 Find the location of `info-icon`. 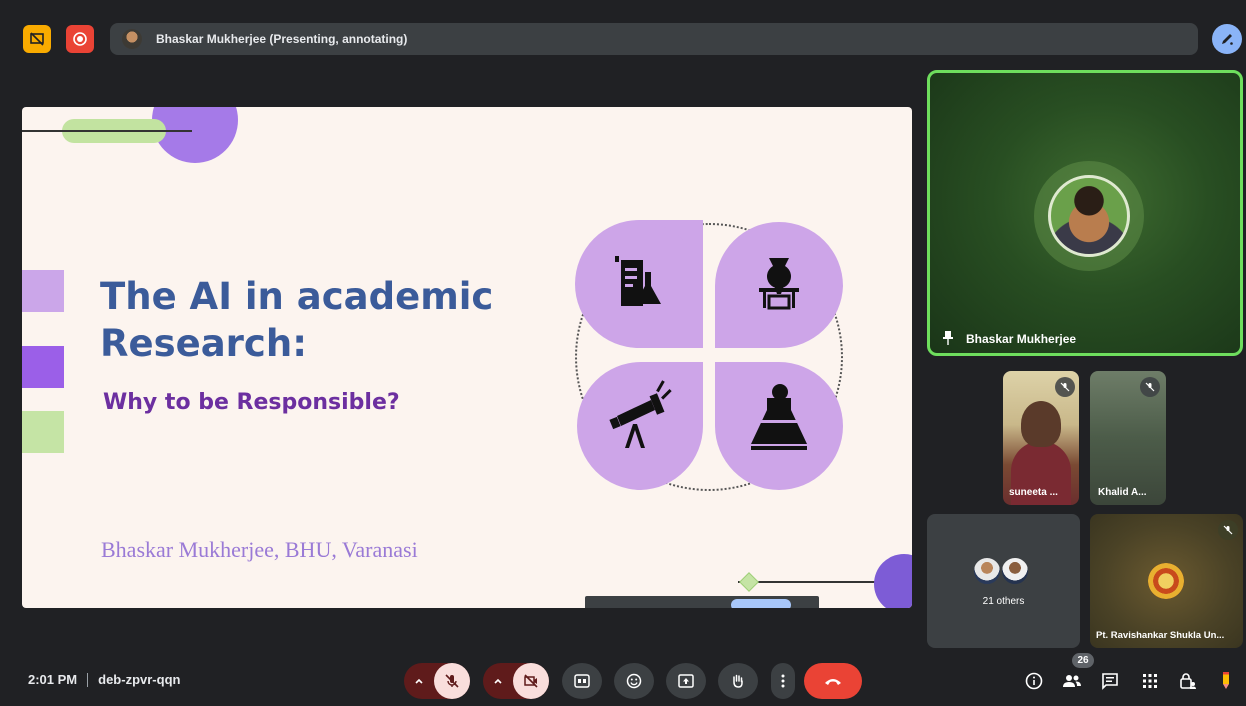

info-icon is located at coordinates (1034, 681).